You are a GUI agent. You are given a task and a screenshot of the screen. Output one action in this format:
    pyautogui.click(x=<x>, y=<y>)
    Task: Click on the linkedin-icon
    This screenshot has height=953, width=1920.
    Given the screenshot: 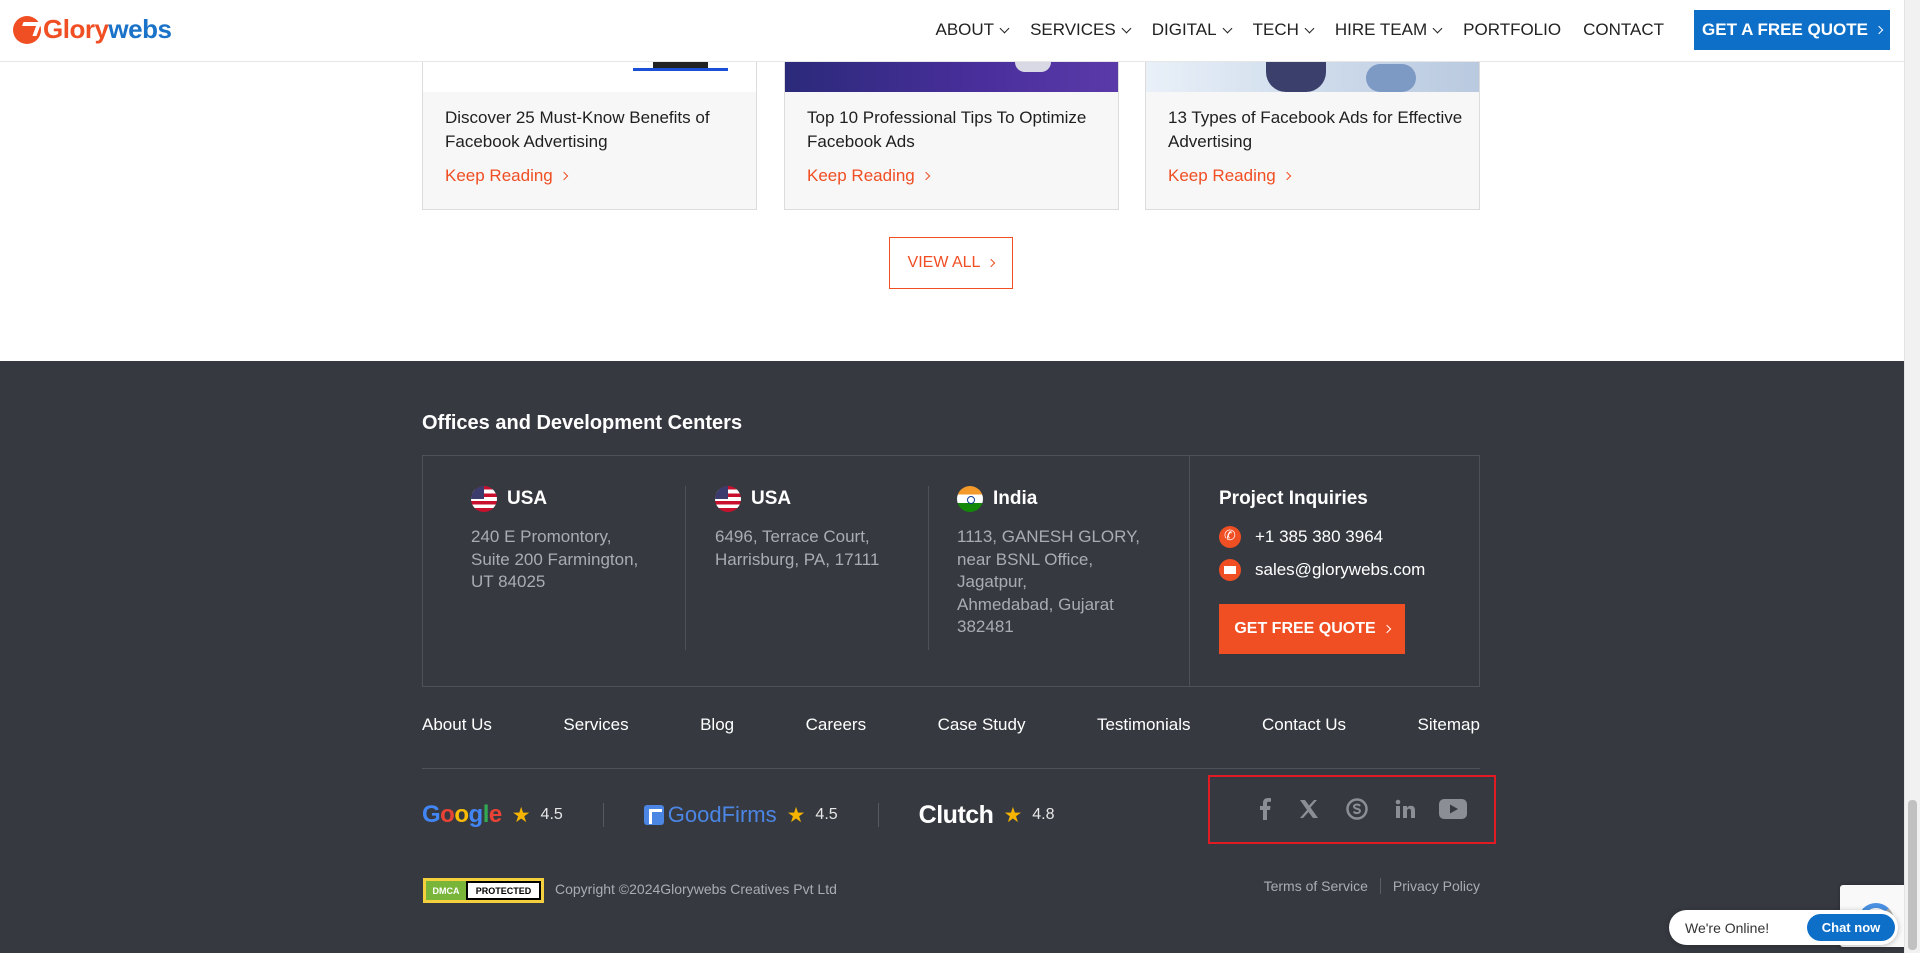 What is the action you would take?
    pyautogui.click(x=1405, y=809)
    